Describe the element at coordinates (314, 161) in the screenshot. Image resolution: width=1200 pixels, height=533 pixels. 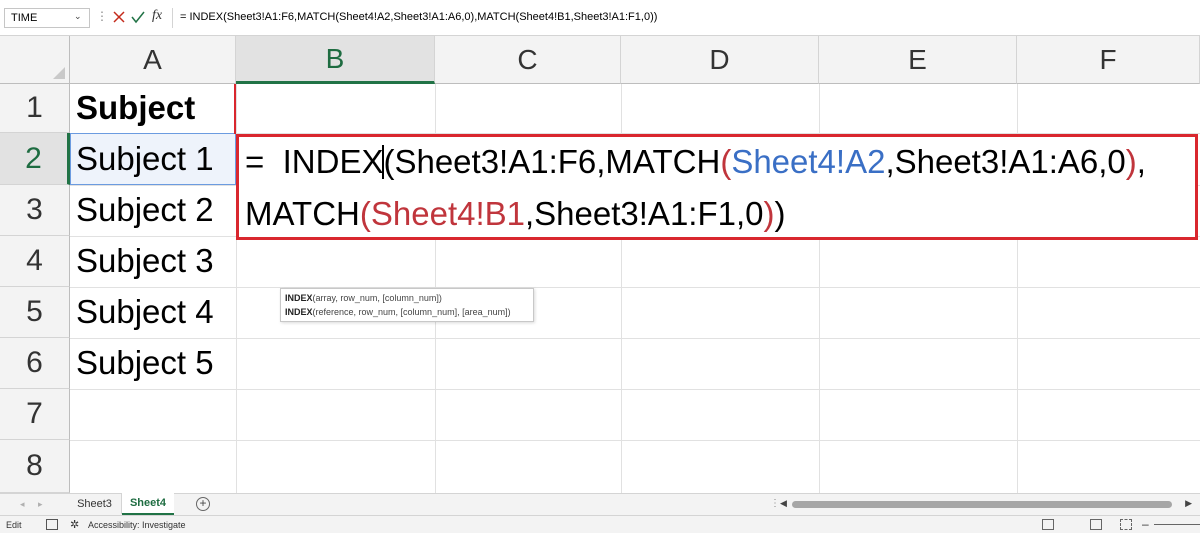
I see `formula-text: = INDEX` at that location.